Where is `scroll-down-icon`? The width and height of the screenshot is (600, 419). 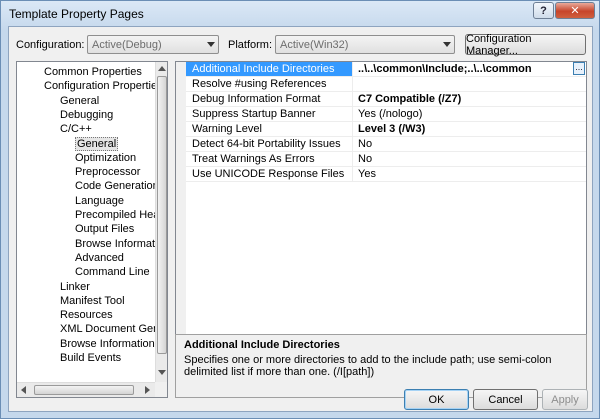 scroll-down-icon is located at coordinates (162, 372).